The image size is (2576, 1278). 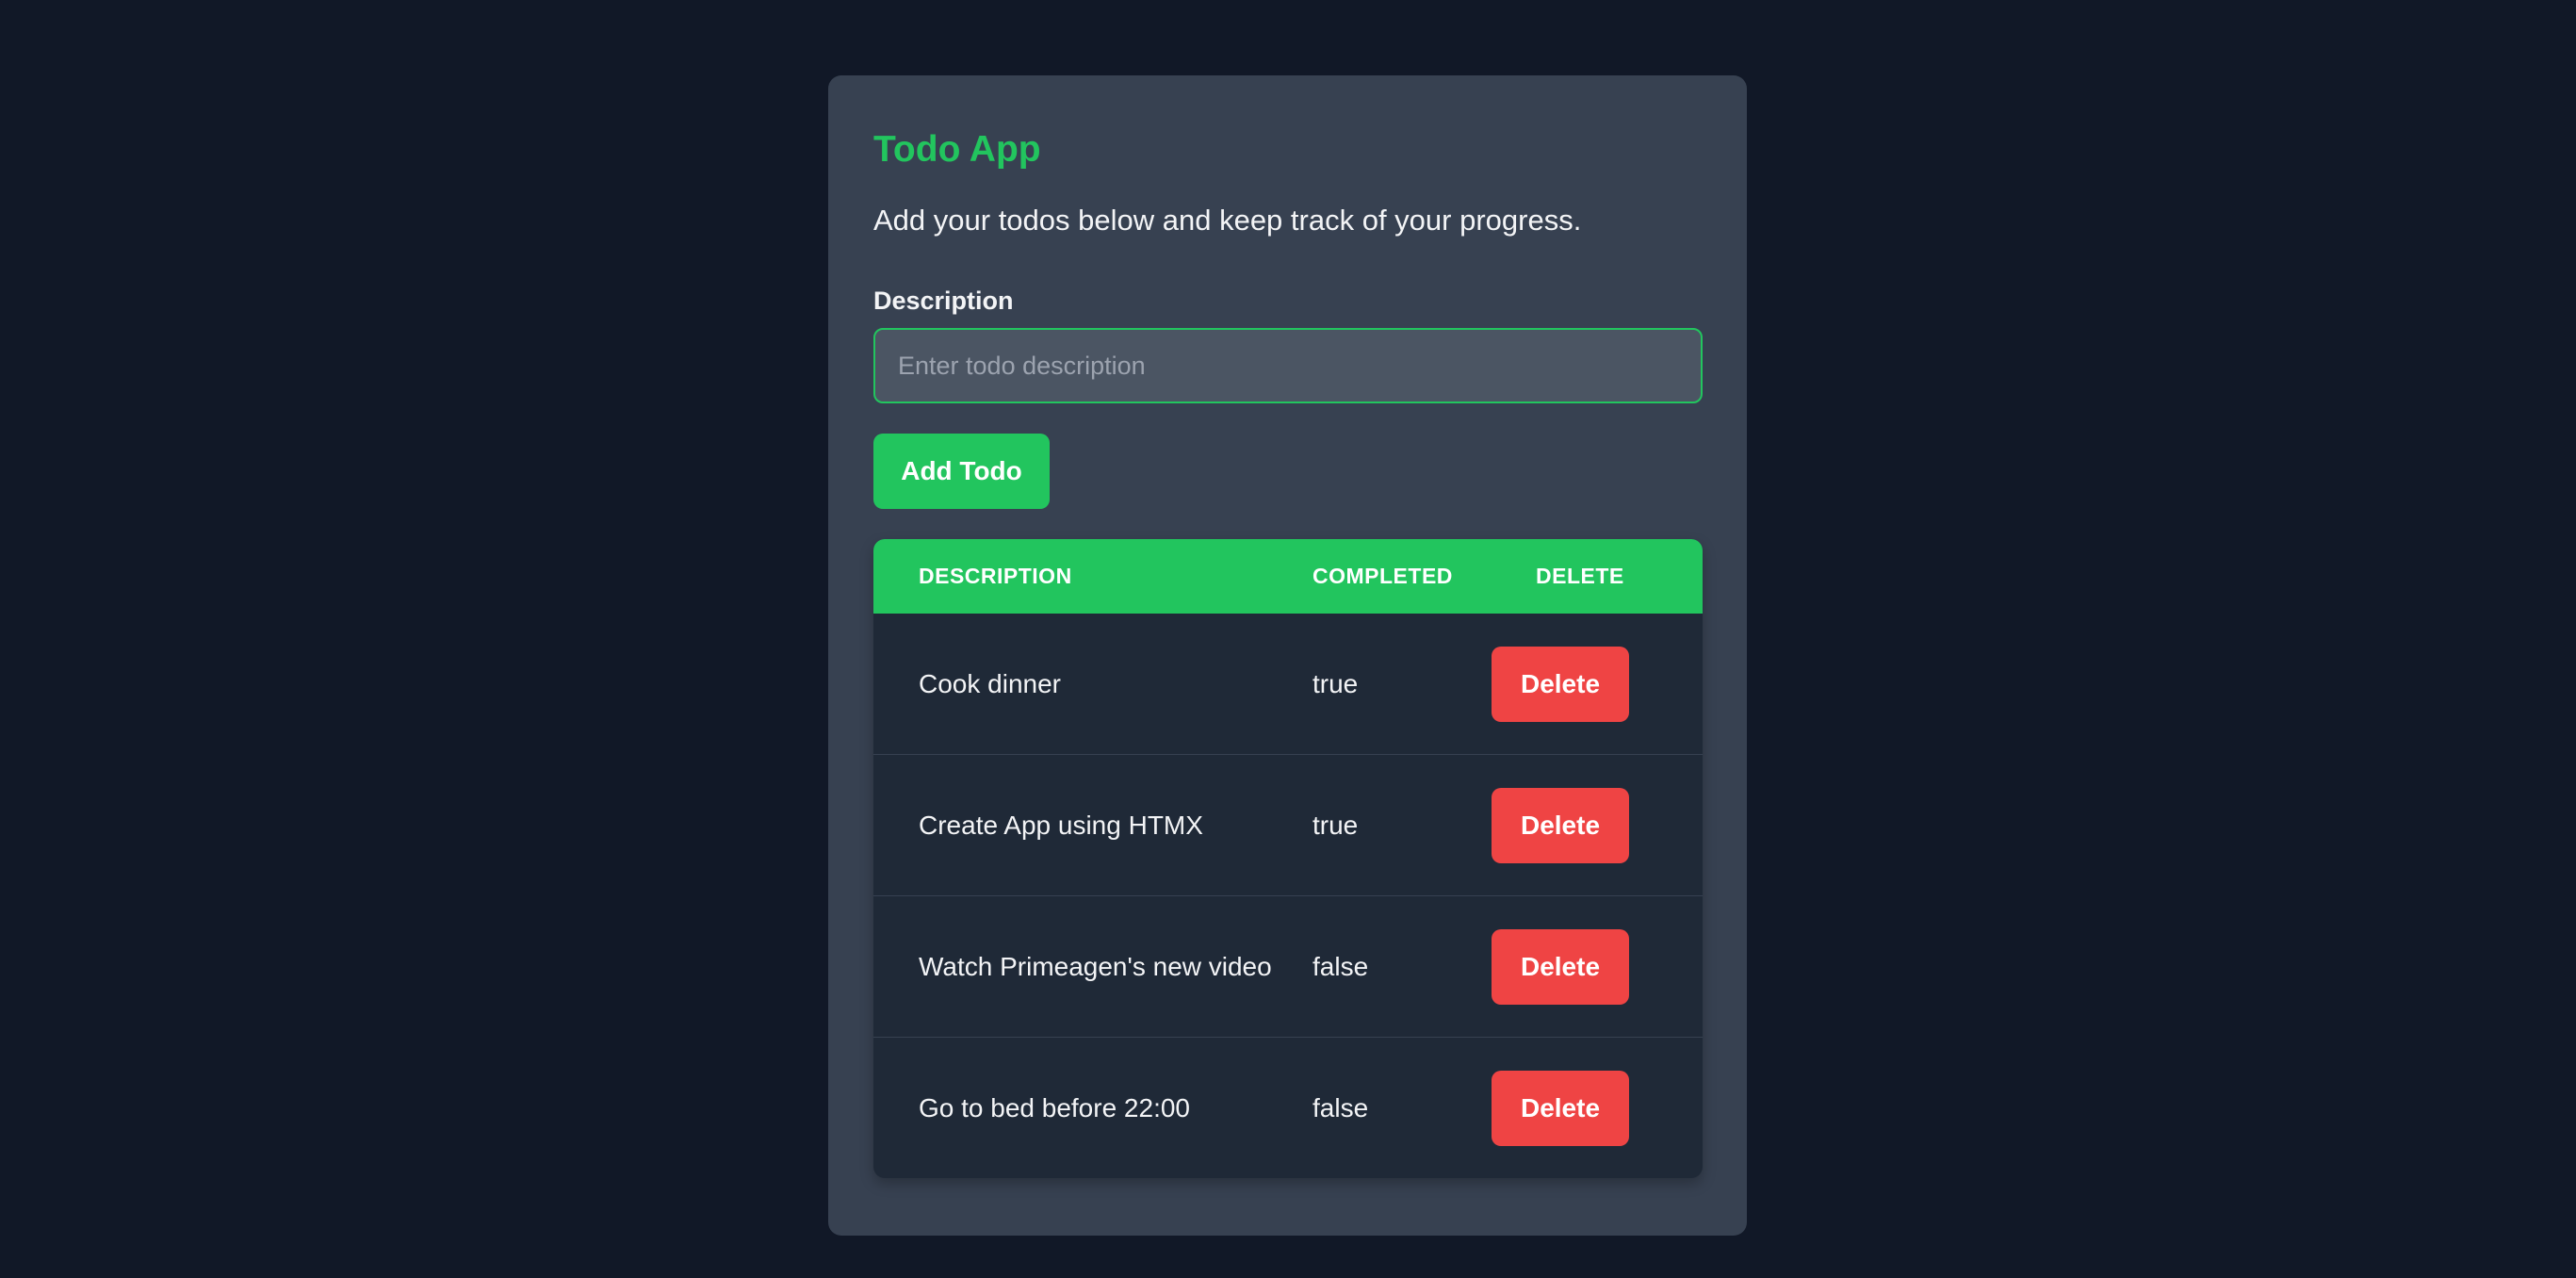 I want to click on table-row: Cook dinner true Delete, so click(x=1288, y=684).